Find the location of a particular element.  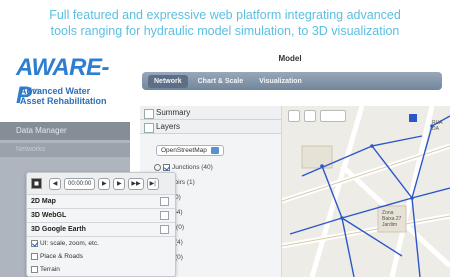

page-title: Model is located at coordinates (290, 58).